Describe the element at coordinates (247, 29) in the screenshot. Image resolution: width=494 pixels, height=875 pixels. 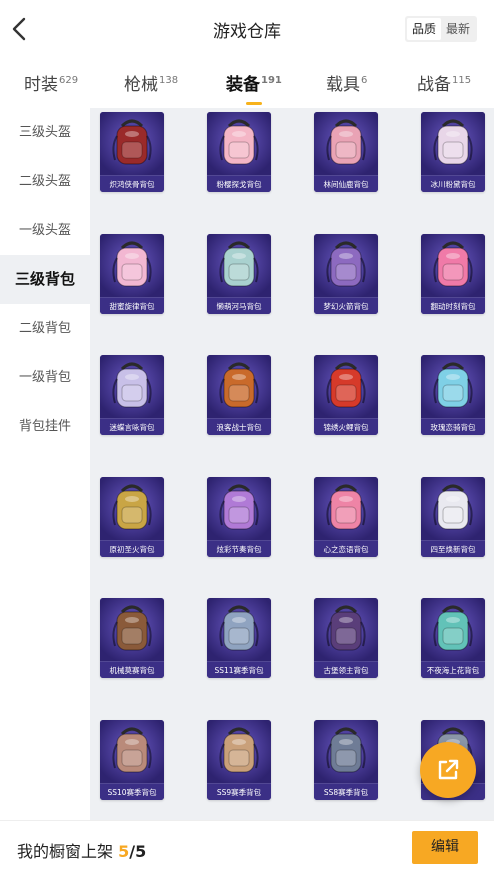
I see `header: 游戏仓库 品质 最新` at that location.